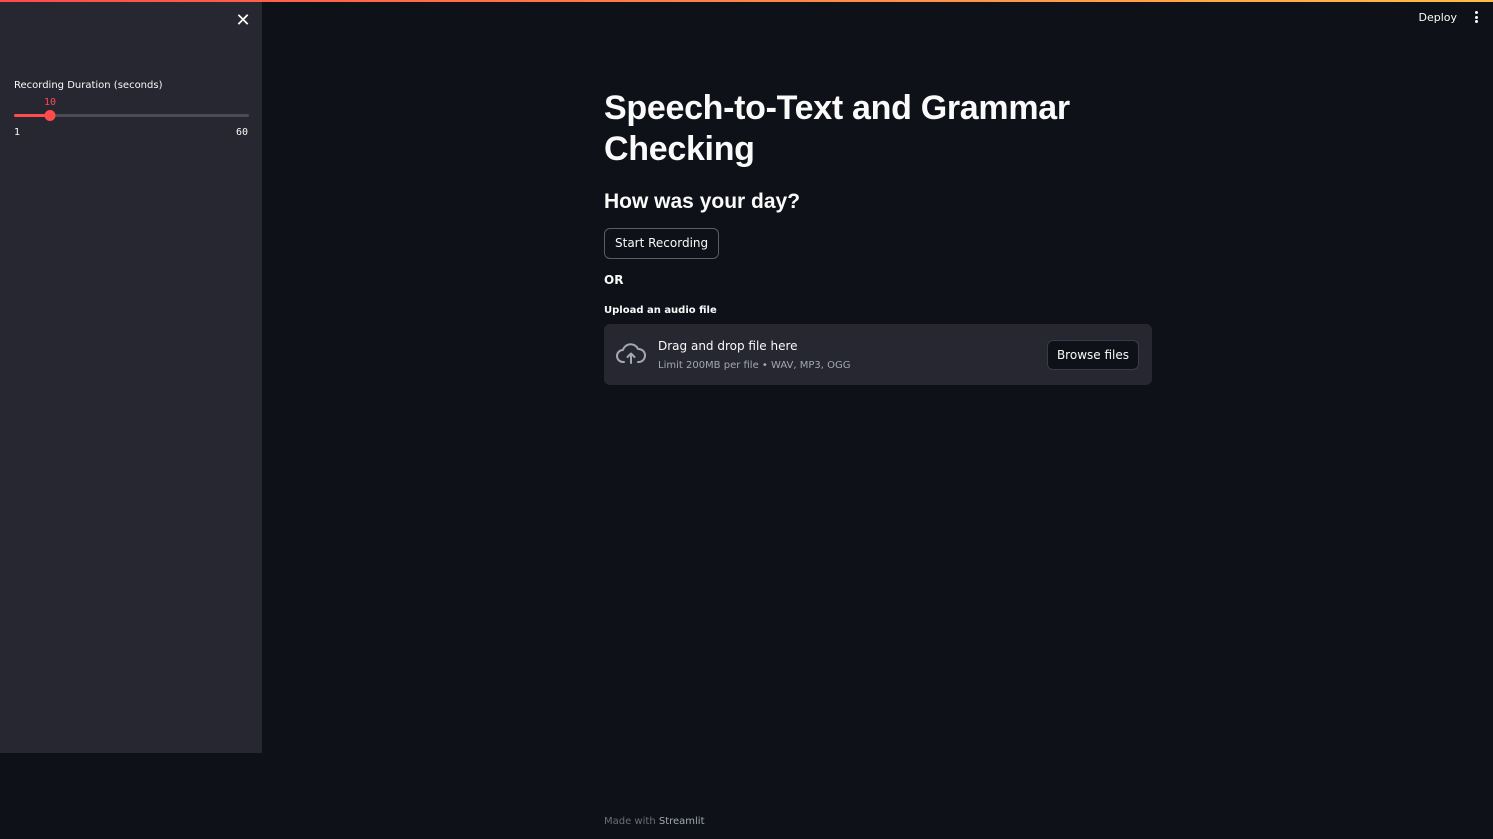 The width and height of the screenshot is (1493, 839). What do you see at coordinates (1092, 355) in the screenshot?
I see `browse-files-button: Browse files` at bounding box center [1092, 355].